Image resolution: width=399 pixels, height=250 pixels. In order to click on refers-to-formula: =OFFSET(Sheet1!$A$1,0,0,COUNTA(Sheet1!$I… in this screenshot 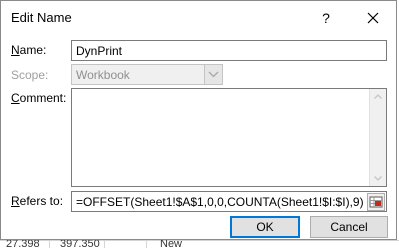, I will do `click(220, 202)`.